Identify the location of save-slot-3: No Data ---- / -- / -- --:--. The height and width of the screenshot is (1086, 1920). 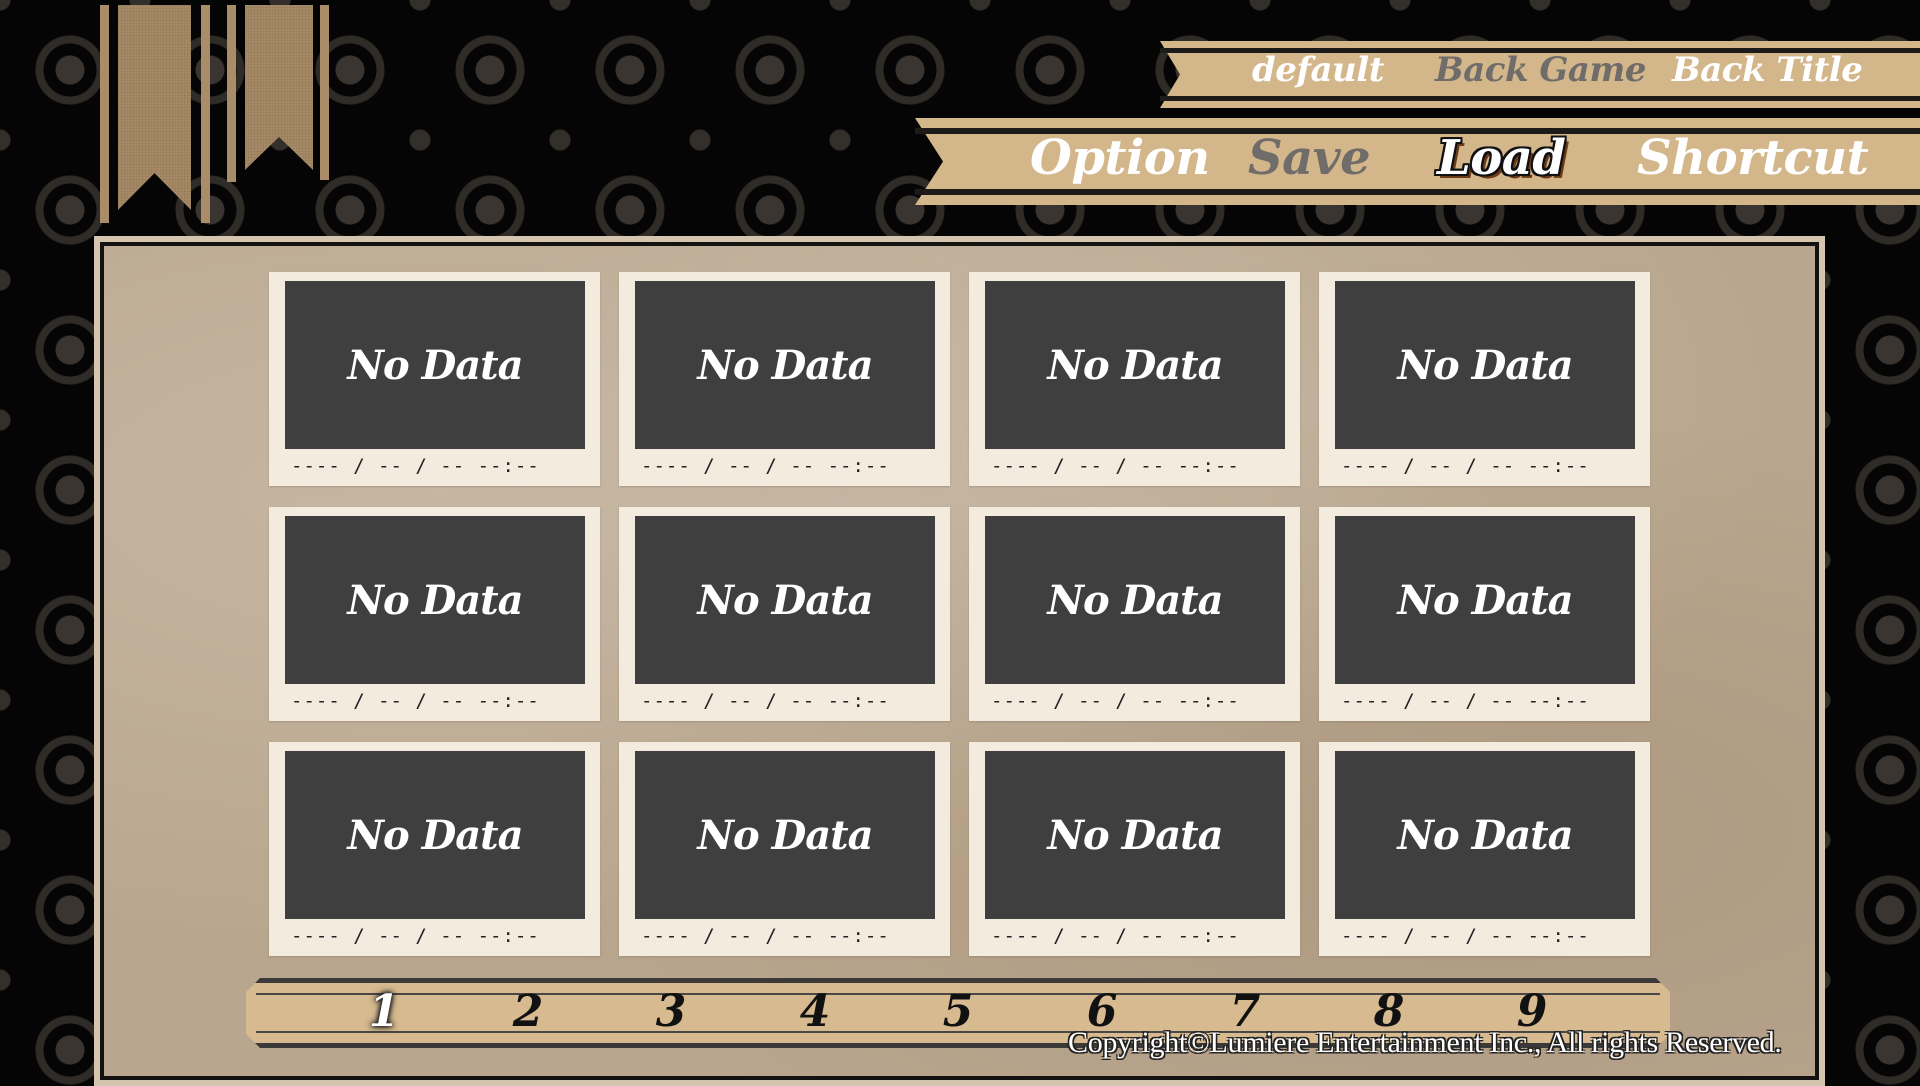
(1134, 379).